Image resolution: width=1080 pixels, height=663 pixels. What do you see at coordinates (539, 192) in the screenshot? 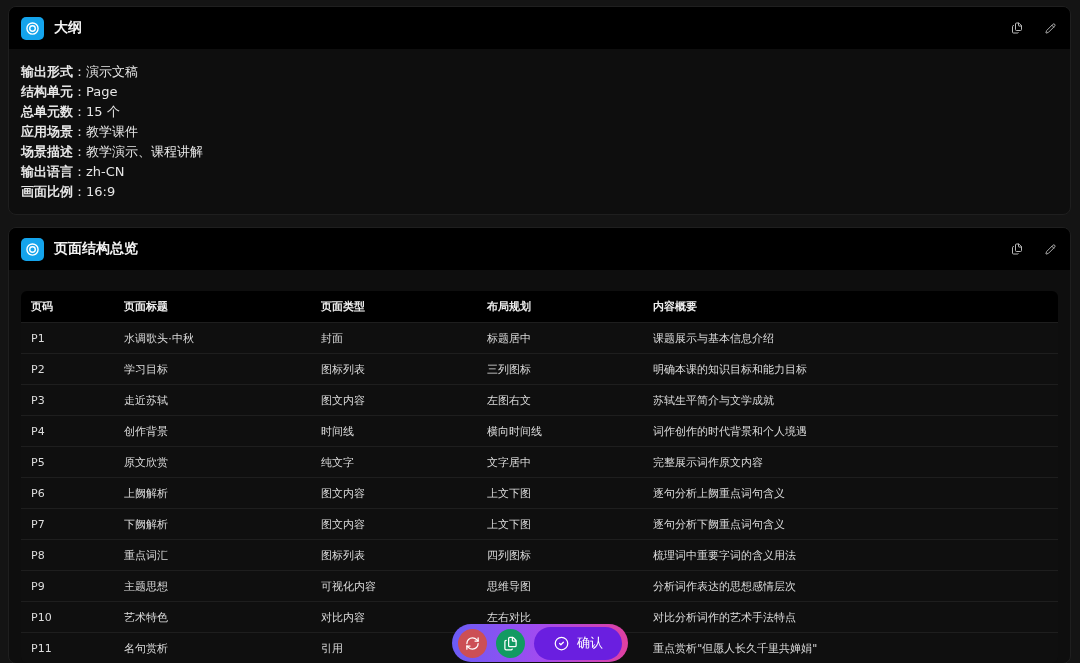
I see `outline-field: 画面比例：16:9` at bounding box center [539, 192].